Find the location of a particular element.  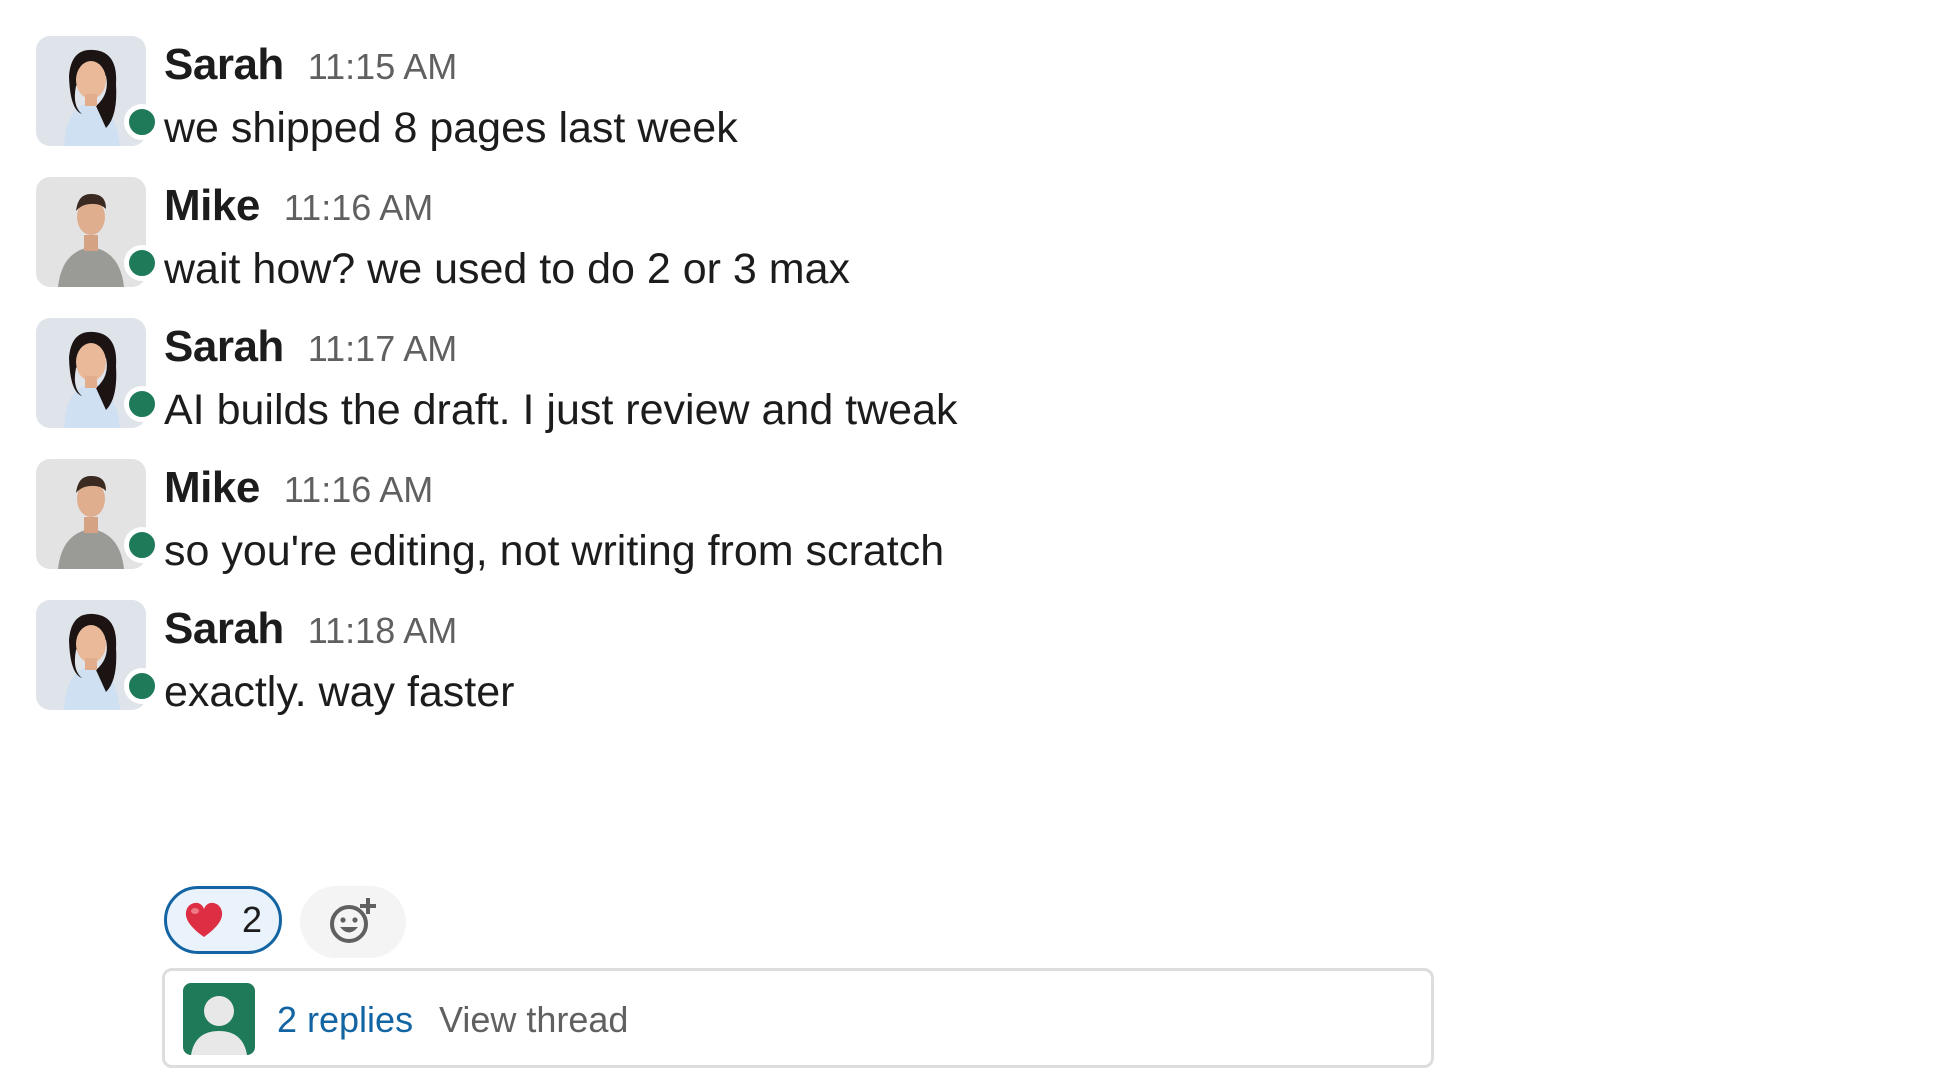

message-text: we shipped 8 pages last week is located at coordinates (451, 128).